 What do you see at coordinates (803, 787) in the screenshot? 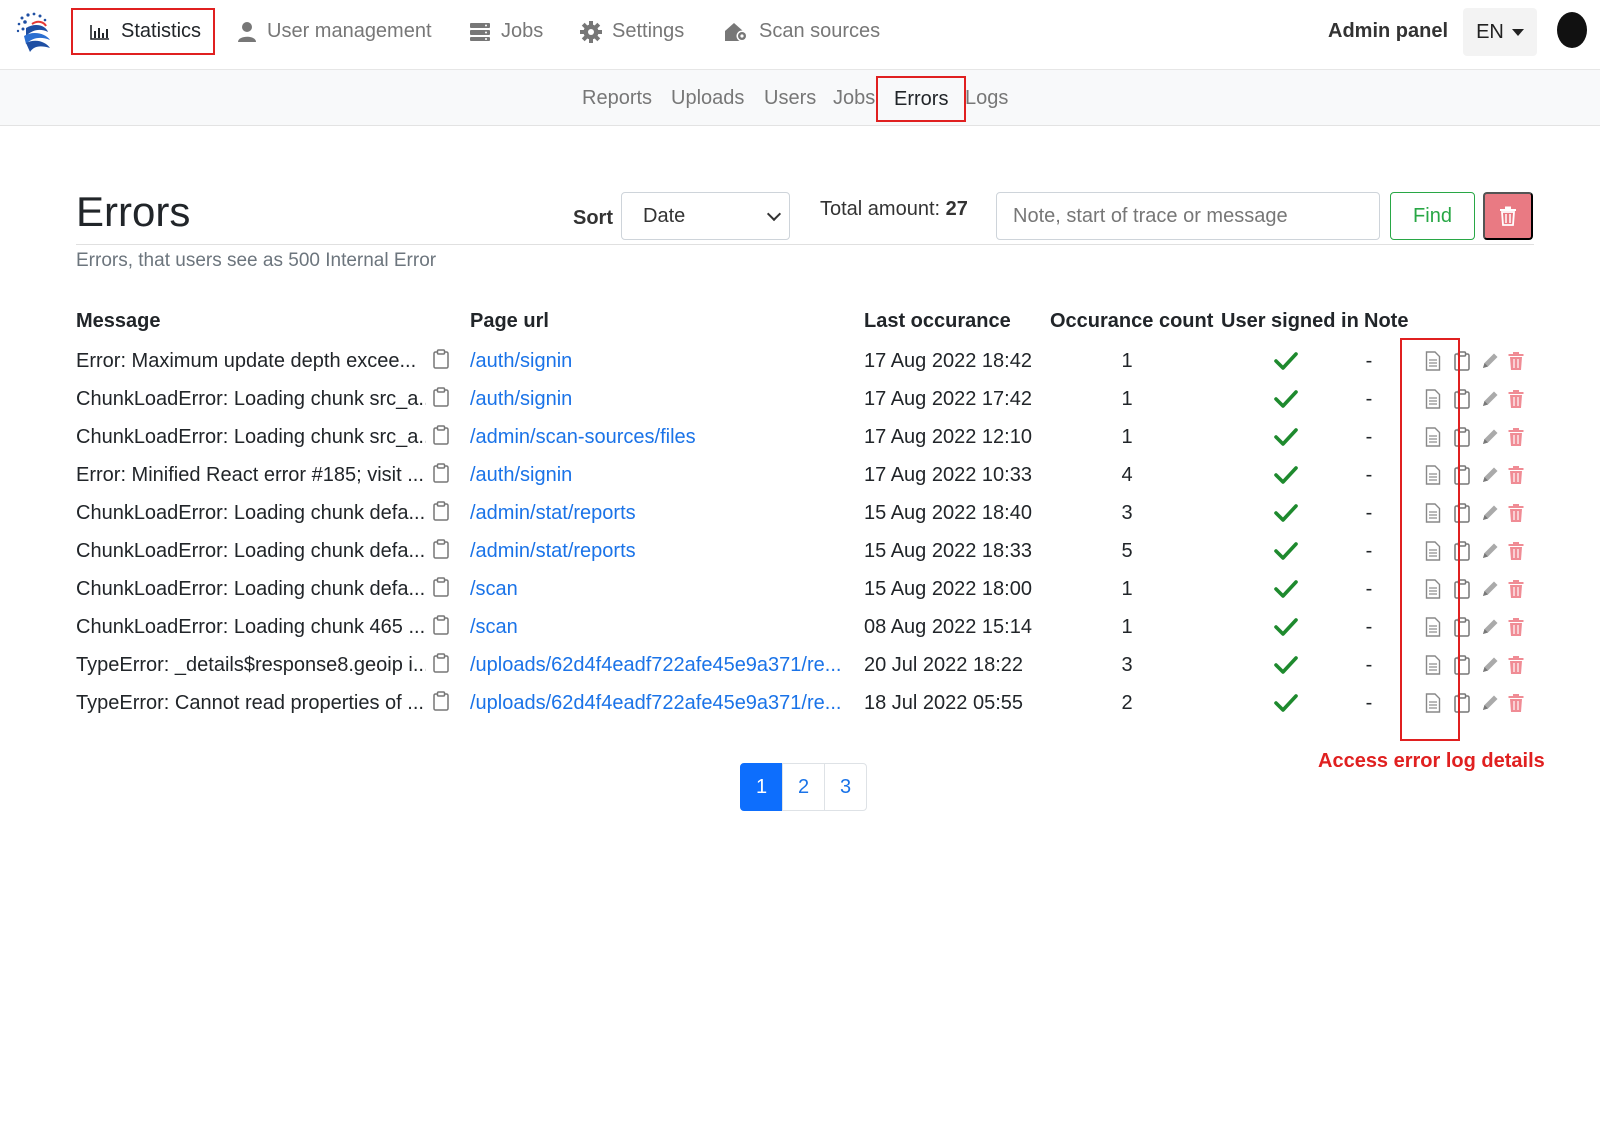
I see `page-button-2: 2` at bounding box center [803, 787].